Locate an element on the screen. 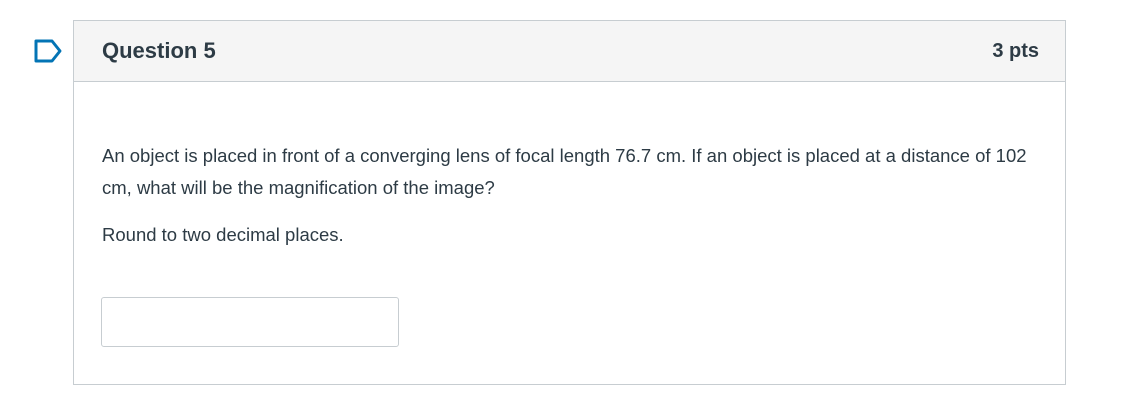  flag-question-icon is located at coordinates (48, 51).